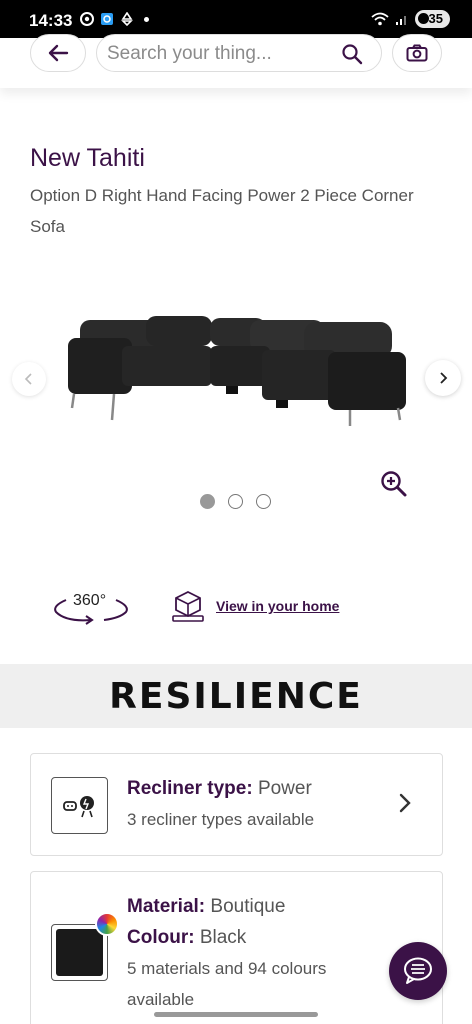 Image resolution: width=472 pixels, height=1024 pixels. I want to click on zoom-button, so click(394, 486).